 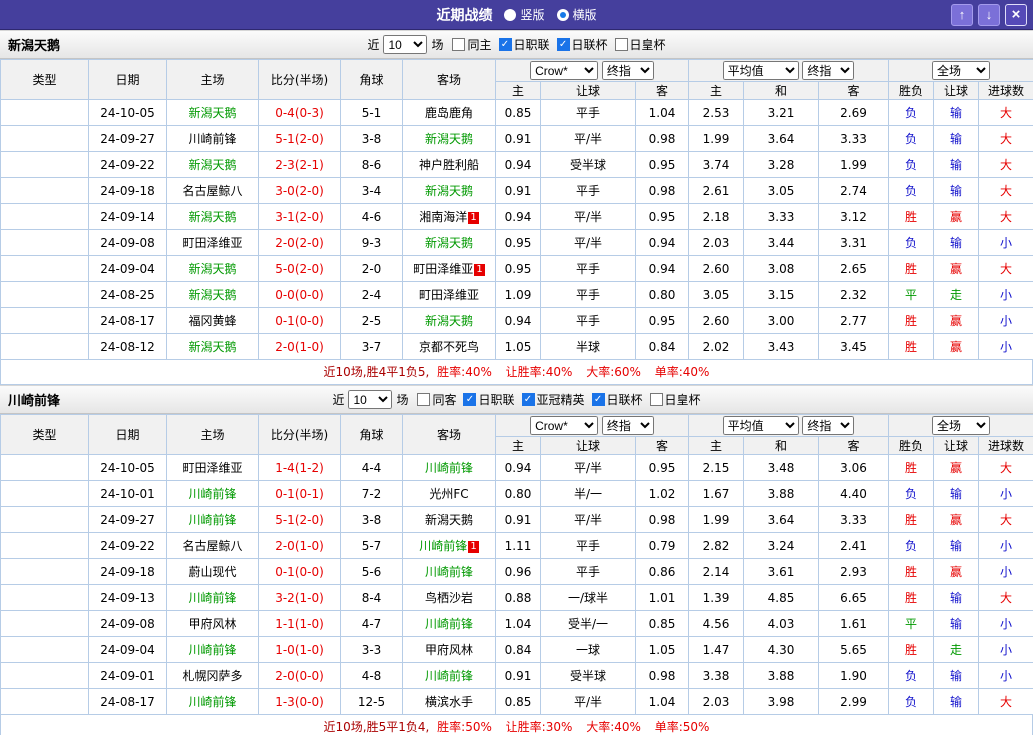 What do you see at coordinates (853, 623) in the screenshot?
I see `avg-away-odds-cell: 1.61` at bounding box center [853, 623].